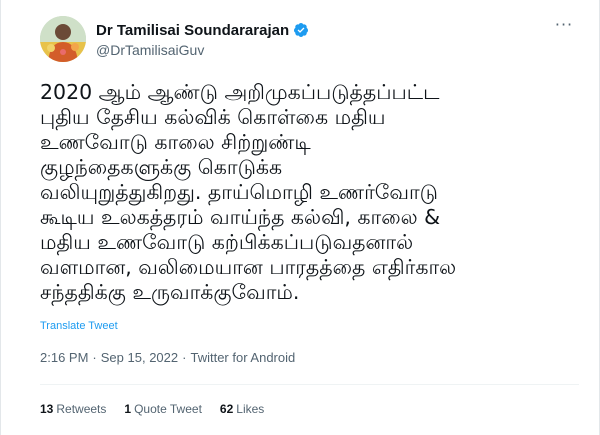 Image resolution: width=600 pixels, height=435 pixels. I want to click on tweet-text-line: மதிய உணவோடு கற்பிக்கப்படுவதனால், so click(227, 242).